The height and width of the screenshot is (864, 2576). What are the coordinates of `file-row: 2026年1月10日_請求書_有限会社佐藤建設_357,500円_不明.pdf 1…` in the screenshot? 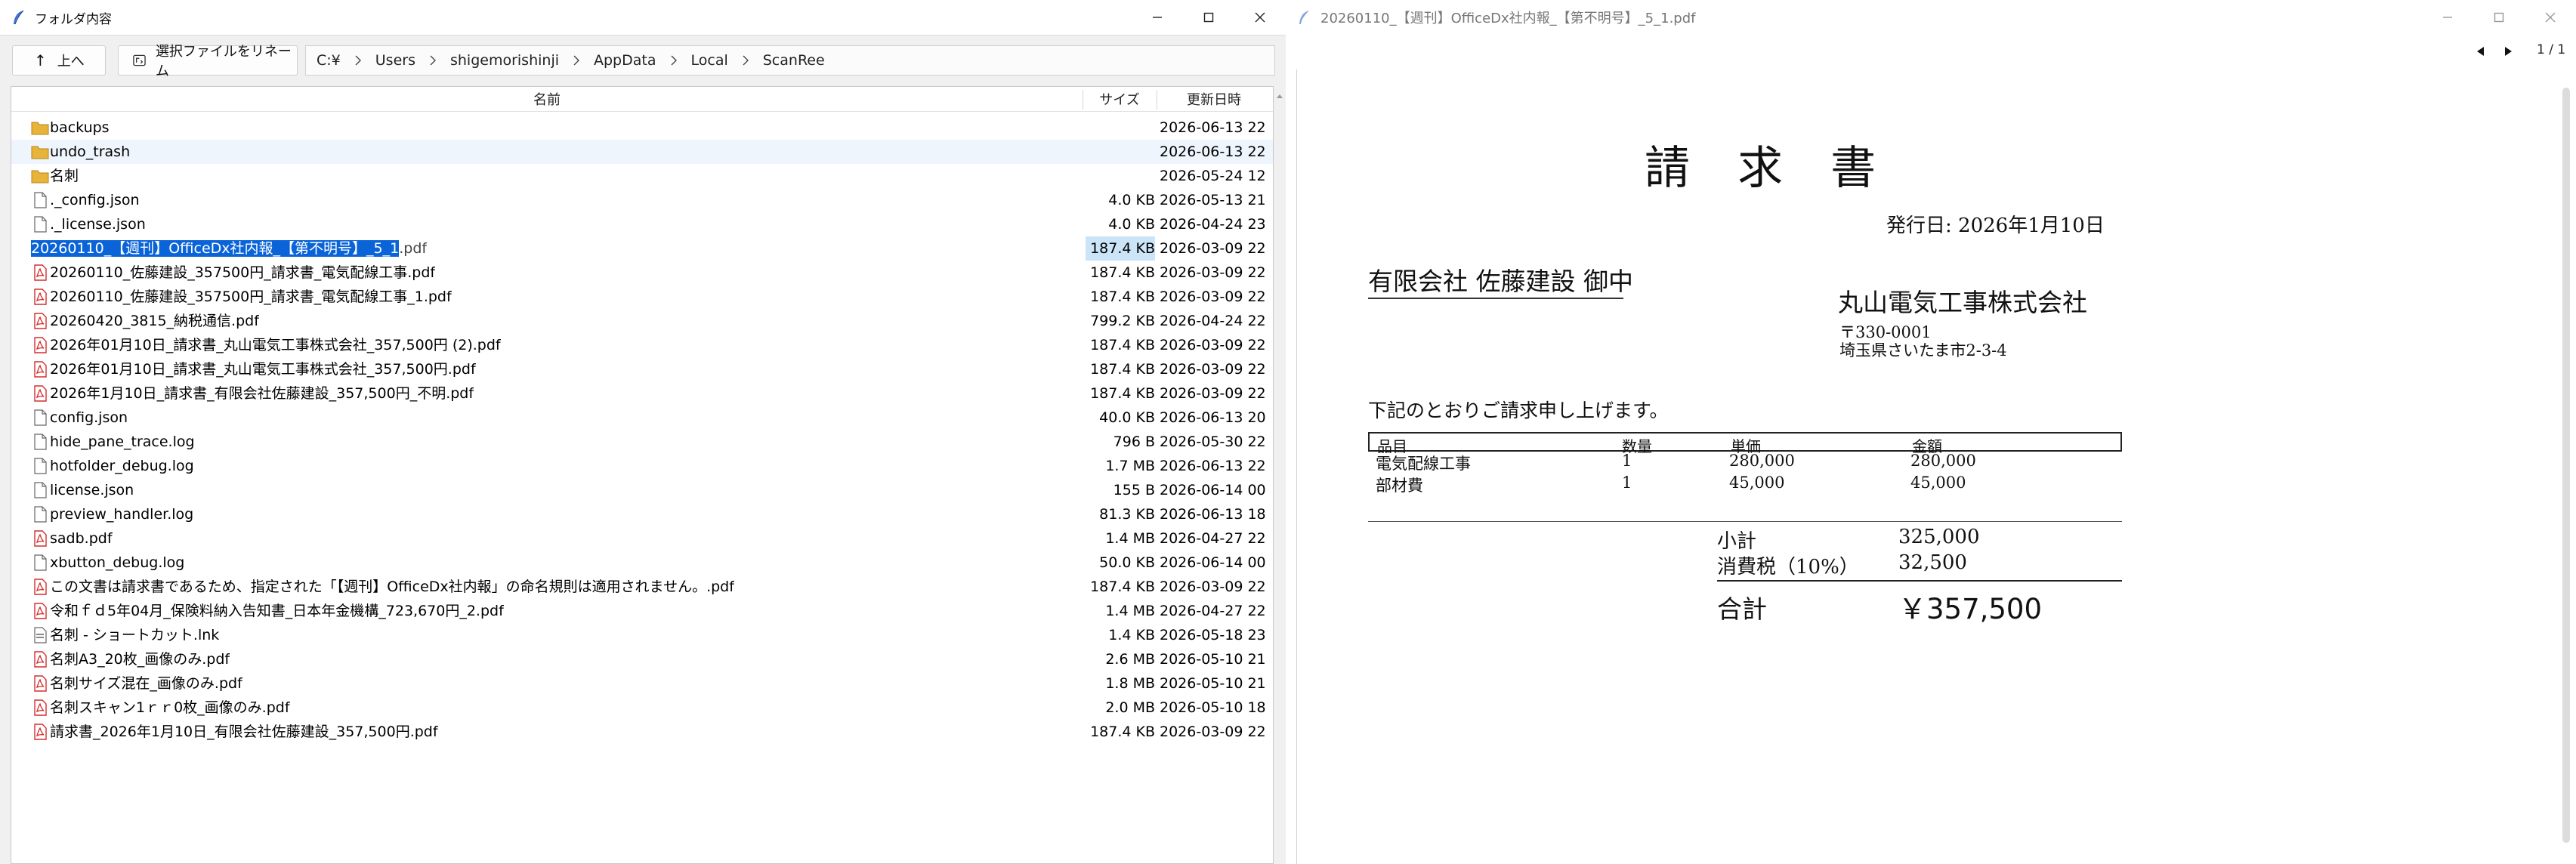 It's located at (642, 393).